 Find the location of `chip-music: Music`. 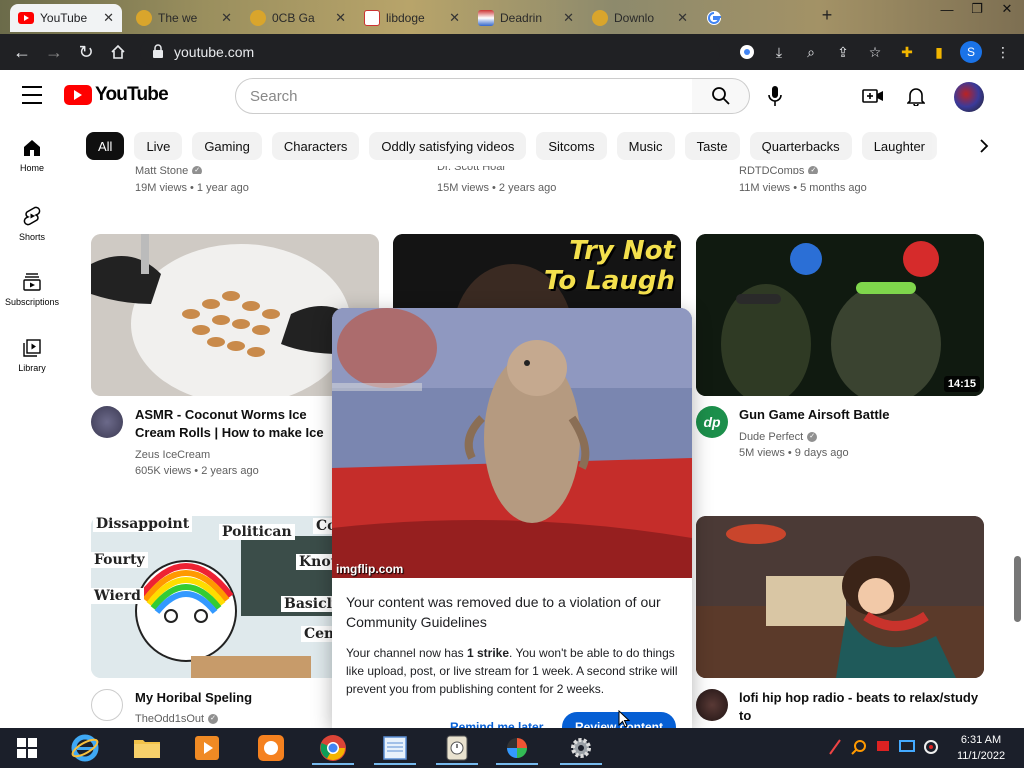

chip-music: Music is located at coordinates (645, 146).